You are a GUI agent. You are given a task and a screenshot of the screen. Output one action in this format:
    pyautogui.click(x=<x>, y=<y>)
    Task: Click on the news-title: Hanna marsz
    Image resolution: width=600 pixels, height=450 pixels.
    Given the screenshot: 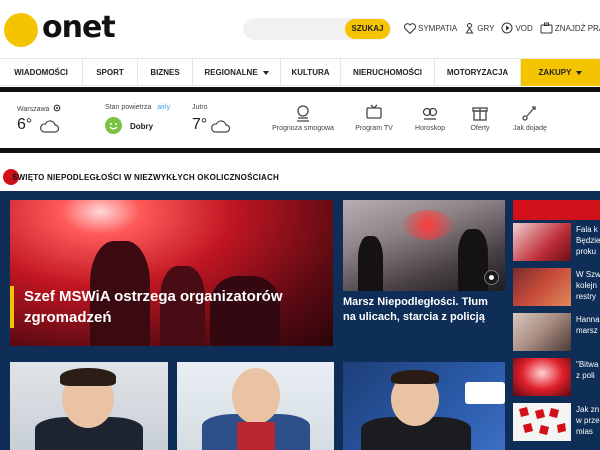 What is the action you would take?
    pyautogui.click(x=588, y=325)
    